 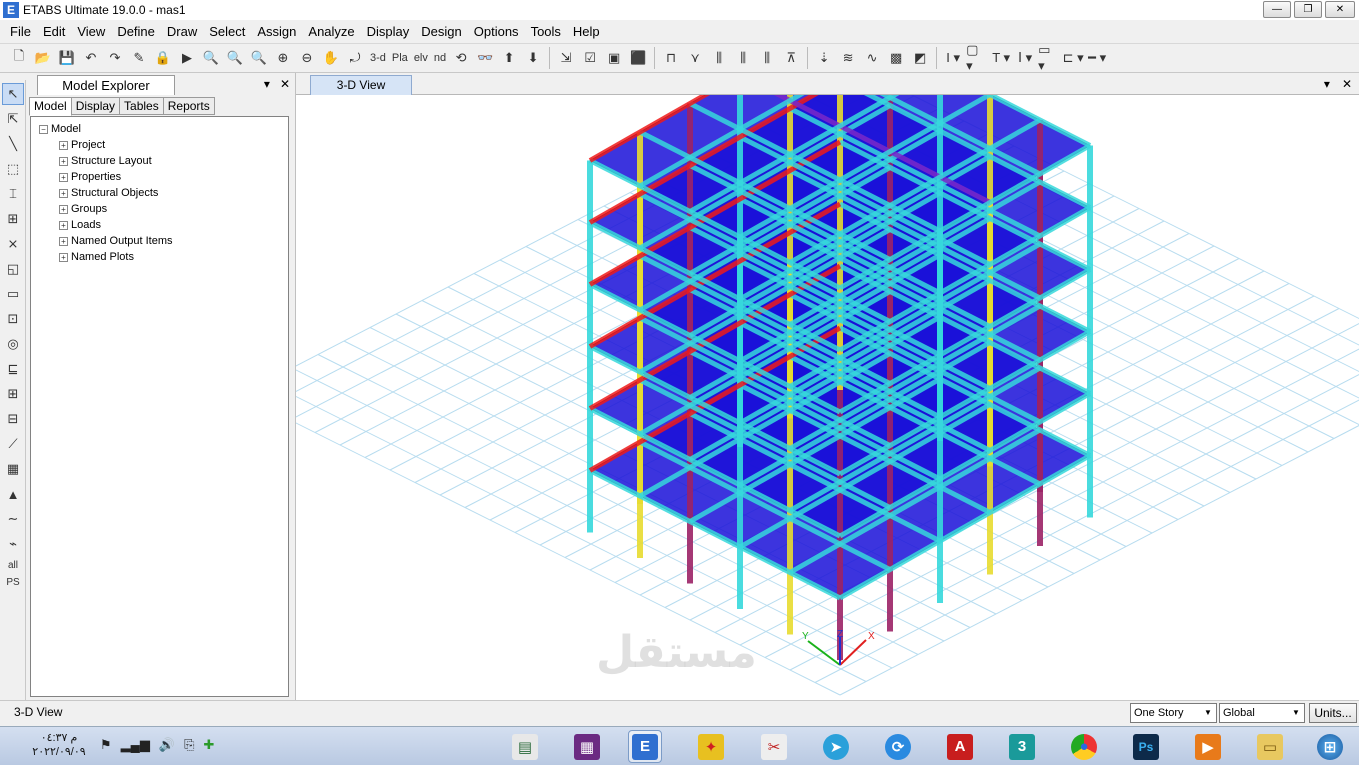 I want to click on steel-column-icon: Ⅰ ▾, so click(x=1025, y=58).